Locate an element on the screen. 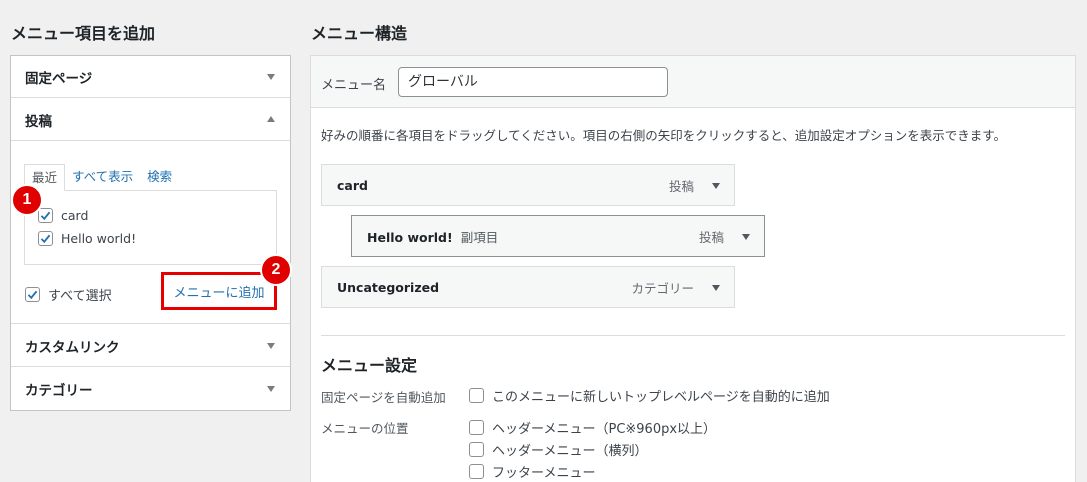 This screenshot has width=1087, height=482. menu-item-type: カテゴリー is located at coordinates (662, 288).